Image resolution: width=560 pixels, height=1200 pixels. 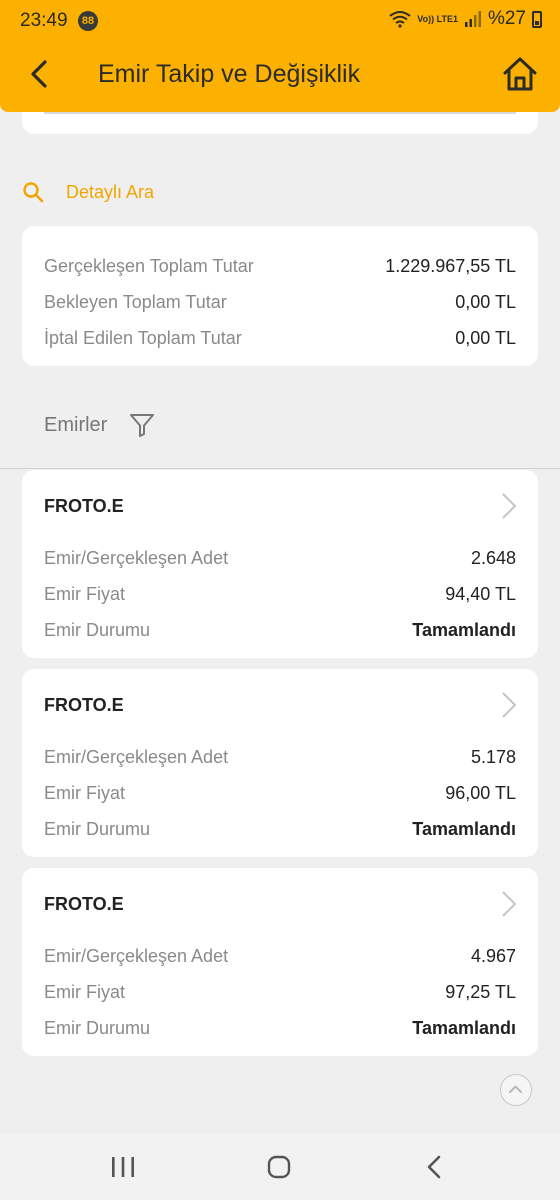 What do you see at coordinates (280, 757) in the screenshot?
I see `order-qty-row: Emir/Gerçekleşen Adet 5.178` at bounding box center [280, 757].